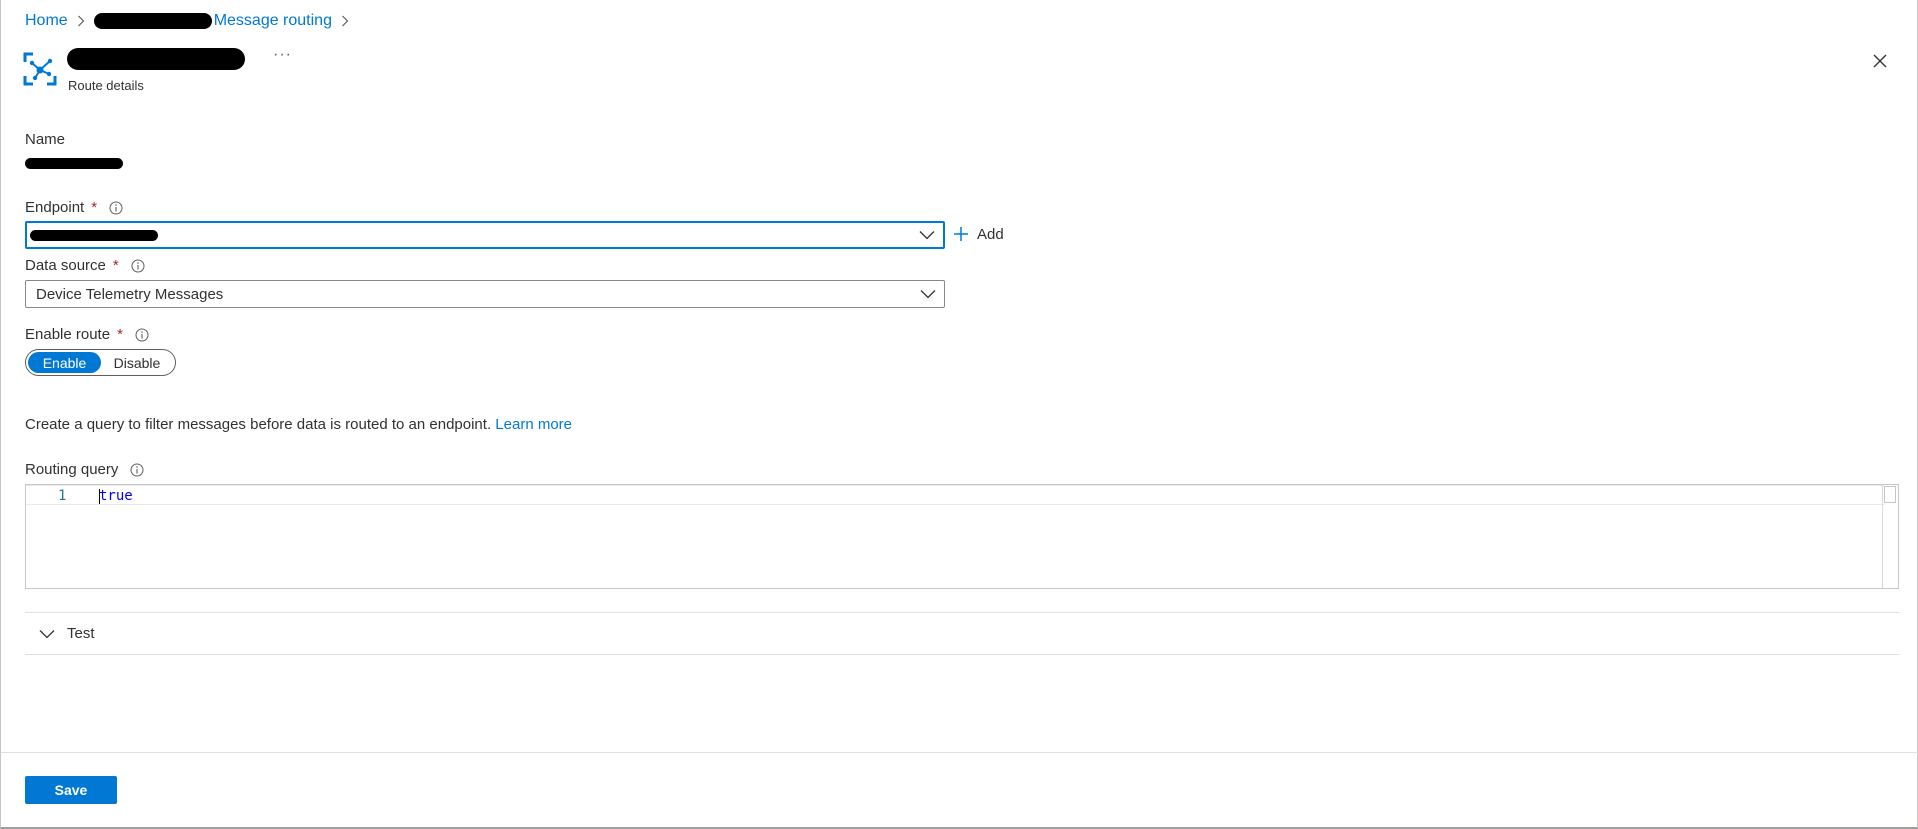  What do you see at coordinates (84, 469) in the screenshot?
I see `routing-query-label: Routing query` at bounding box center [84, 469].